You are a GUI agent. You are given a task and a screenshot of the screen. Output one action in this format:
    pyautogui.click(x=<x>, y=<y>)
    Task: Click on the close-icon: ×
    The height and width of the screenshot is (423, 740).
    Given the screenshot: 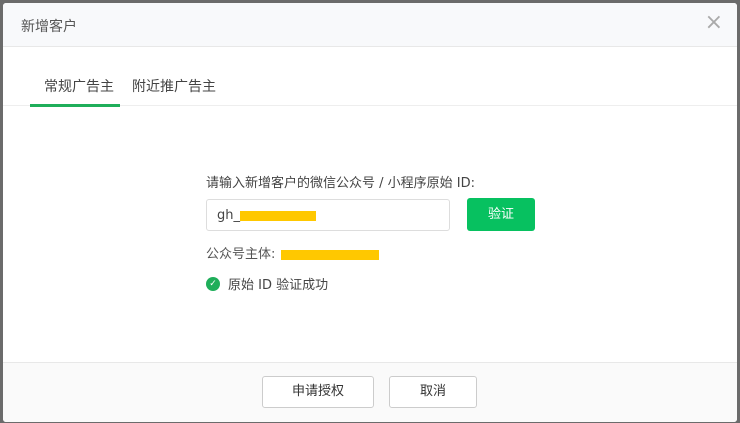 What is the action you would take?
    pyautogui.click(x=714, y=23)
    